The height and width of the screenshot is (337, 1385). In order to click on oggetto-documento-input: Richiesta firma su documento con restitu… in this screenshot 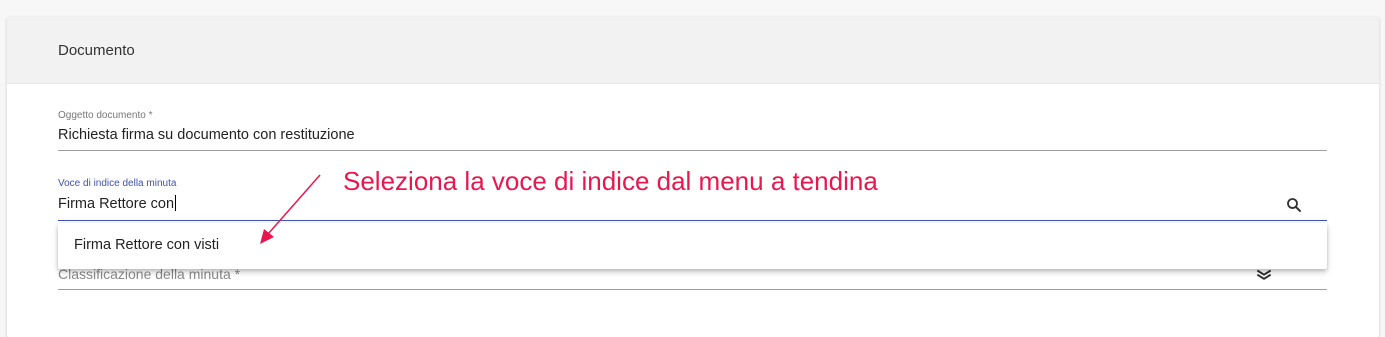, I will do `click(206, 135)`.